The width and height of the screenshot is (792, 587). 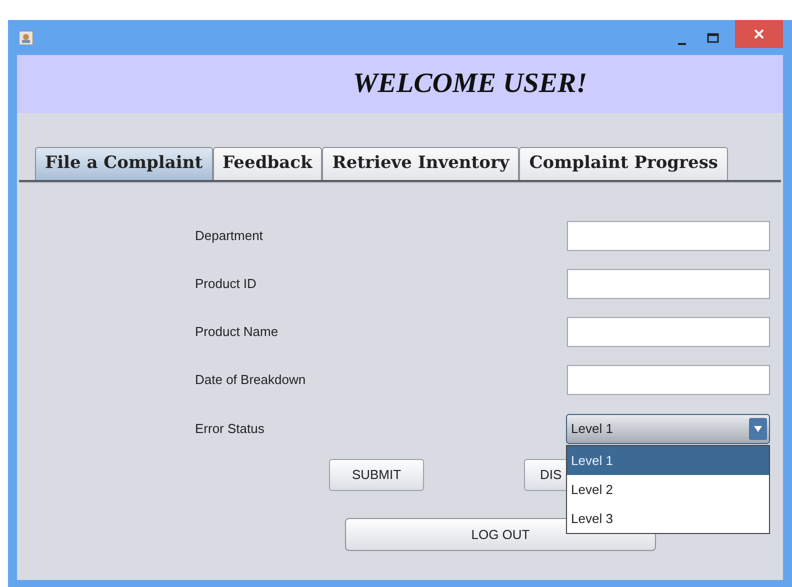 I want to click on field-label: Product ID, so click(x=225, y=284).